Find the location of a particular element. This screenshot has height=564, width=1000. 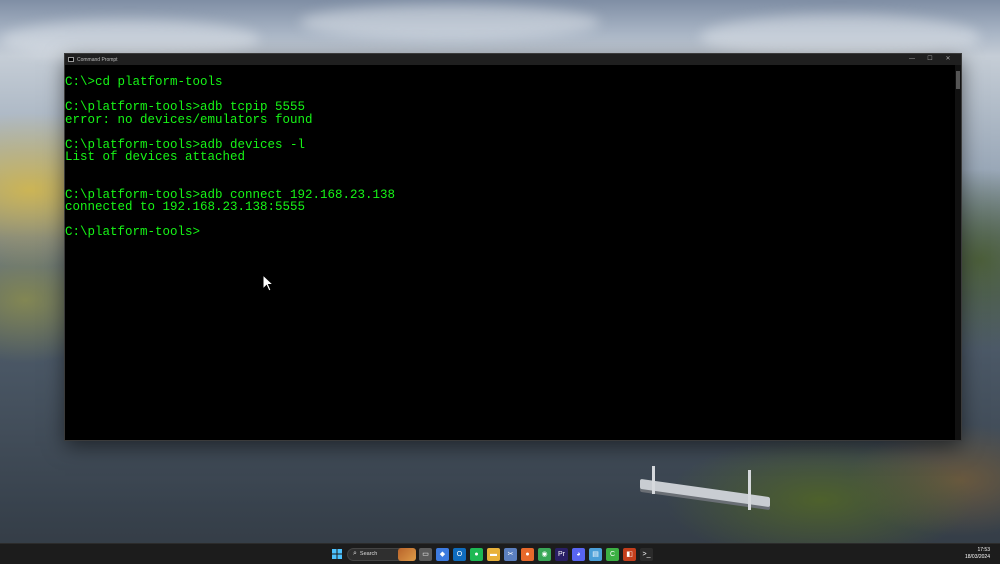

close-button: ✕ is located at coordinates (948, 59).